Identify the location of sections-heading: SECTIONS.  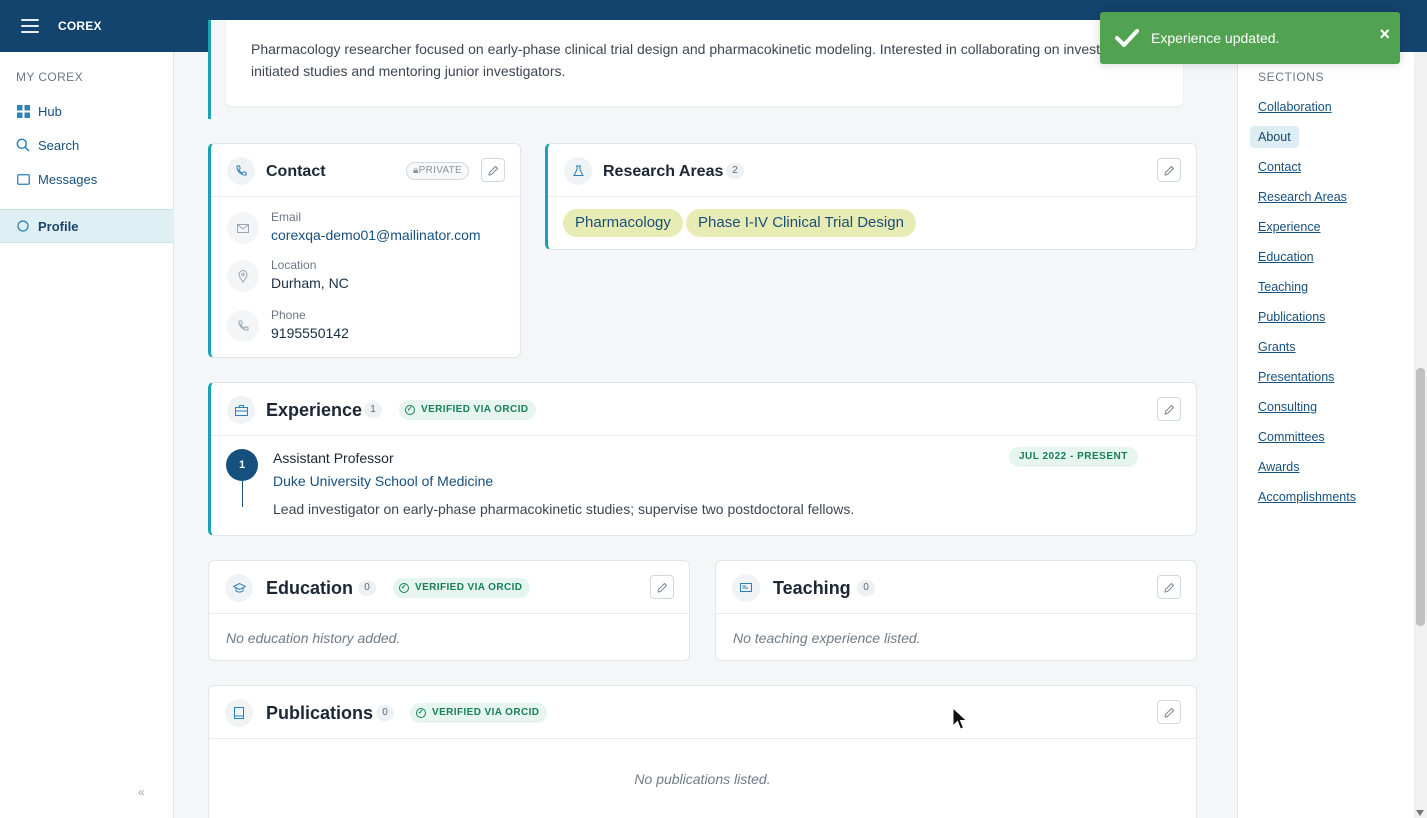
(1291, 77).